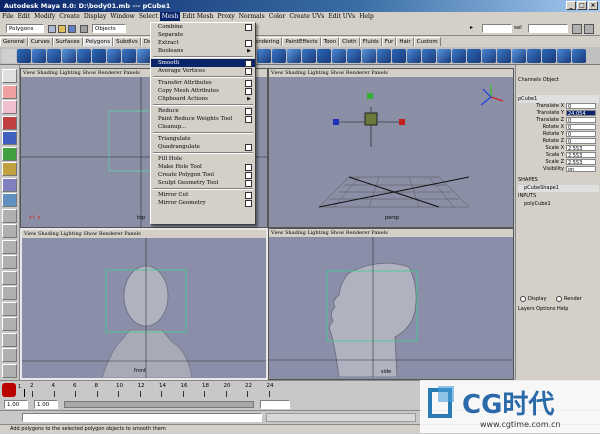  What do you see at coordinates (279, 56) in the screenshot?
I see `mirror-icon` at bounding box center [279, 56].